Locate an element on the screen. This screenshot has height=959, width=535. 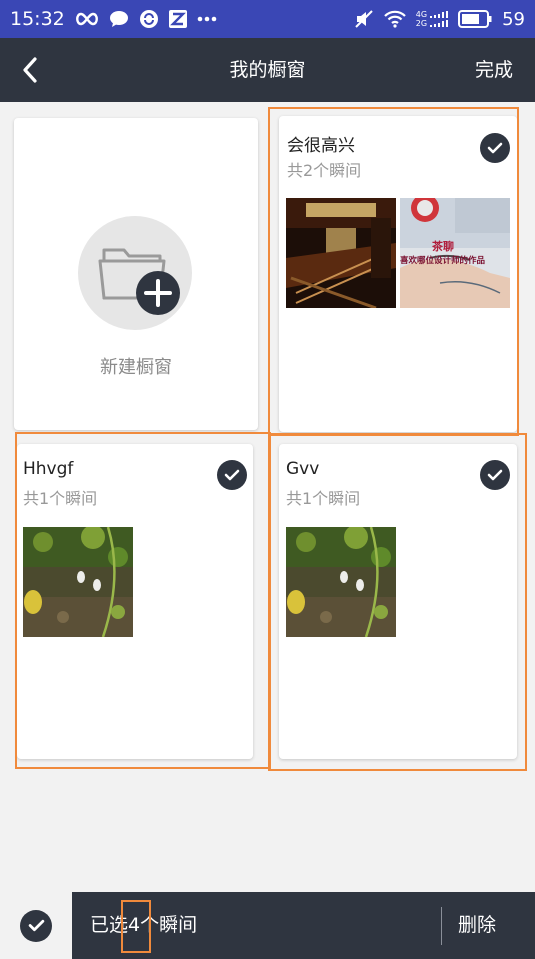
new-folder-button is located at coordinates (135, 273).